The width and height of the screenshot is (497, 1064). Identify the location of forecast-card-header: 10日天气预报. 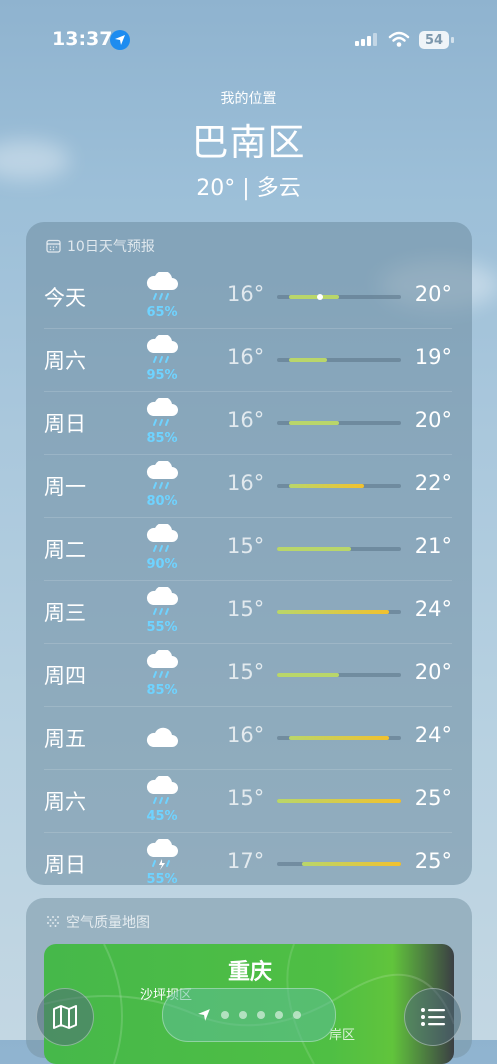
(100, 246).